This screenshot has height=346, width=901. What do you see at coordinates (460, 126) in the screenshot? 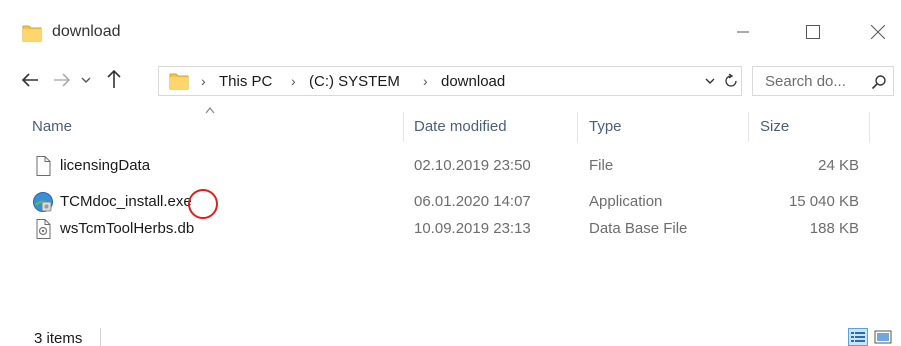
I see `column-date-label: Date modified` at bounding box center [460, 126].